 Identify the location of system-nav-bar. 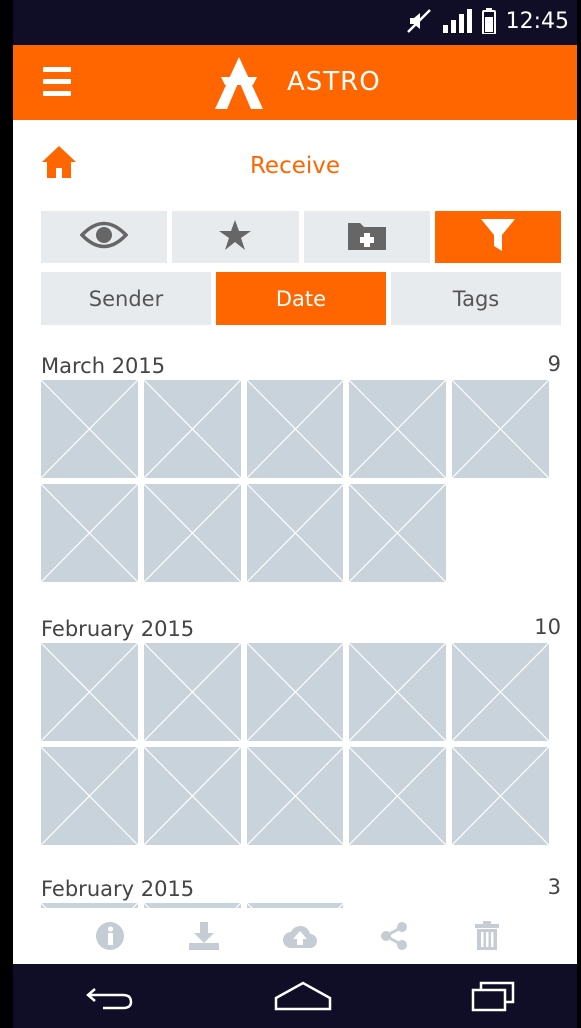
(295, 996).